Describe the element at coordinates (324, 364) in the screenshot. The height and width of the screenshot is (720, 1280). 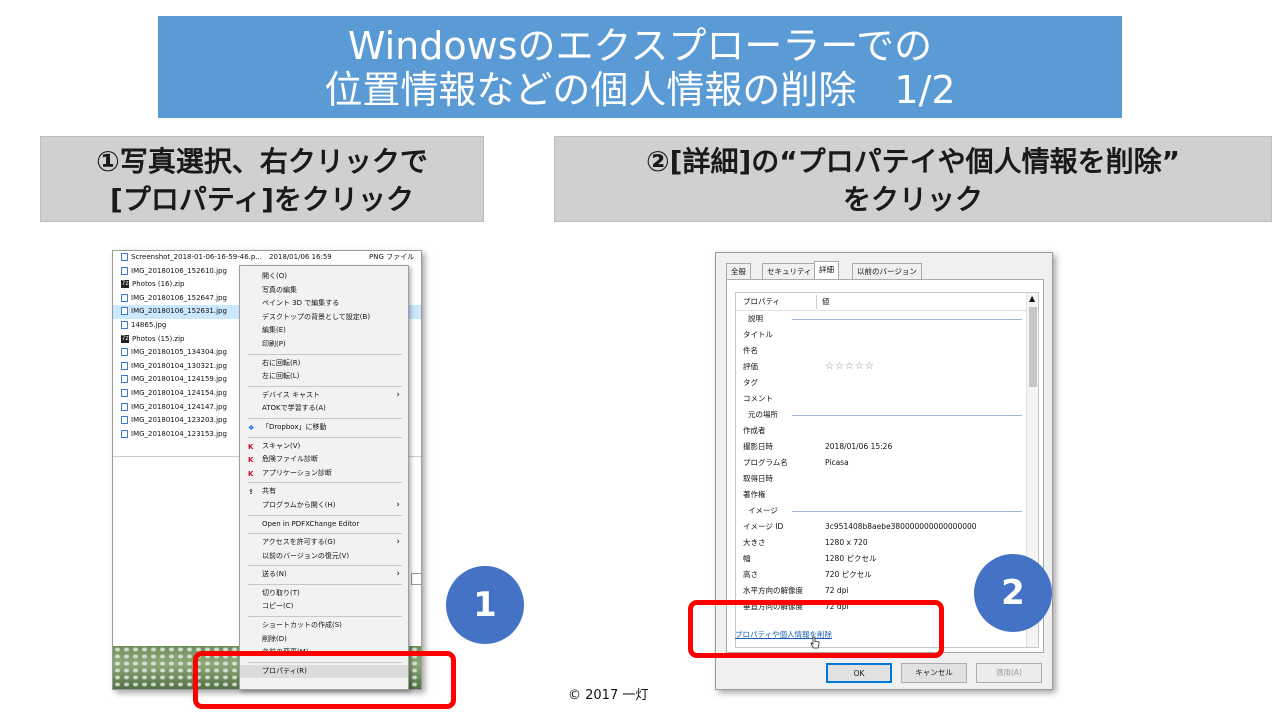
I see `menu-item: 右に回転(R)` at that location.